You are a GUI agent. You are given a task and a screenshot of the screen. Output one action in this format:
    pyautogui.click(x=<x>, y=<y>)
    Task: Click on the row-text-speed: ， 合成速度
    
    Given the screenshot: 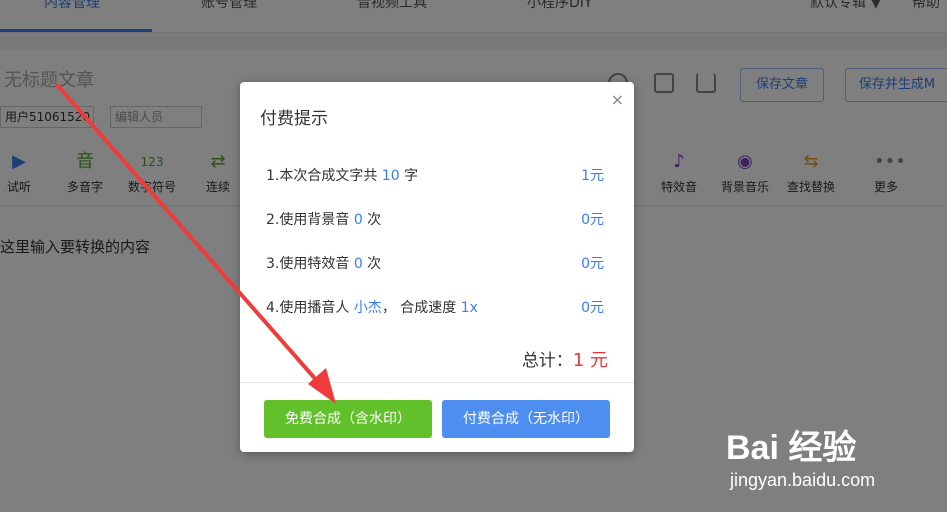 What is the action you would take?
    pyautogui.click(x=421, y=308)
    